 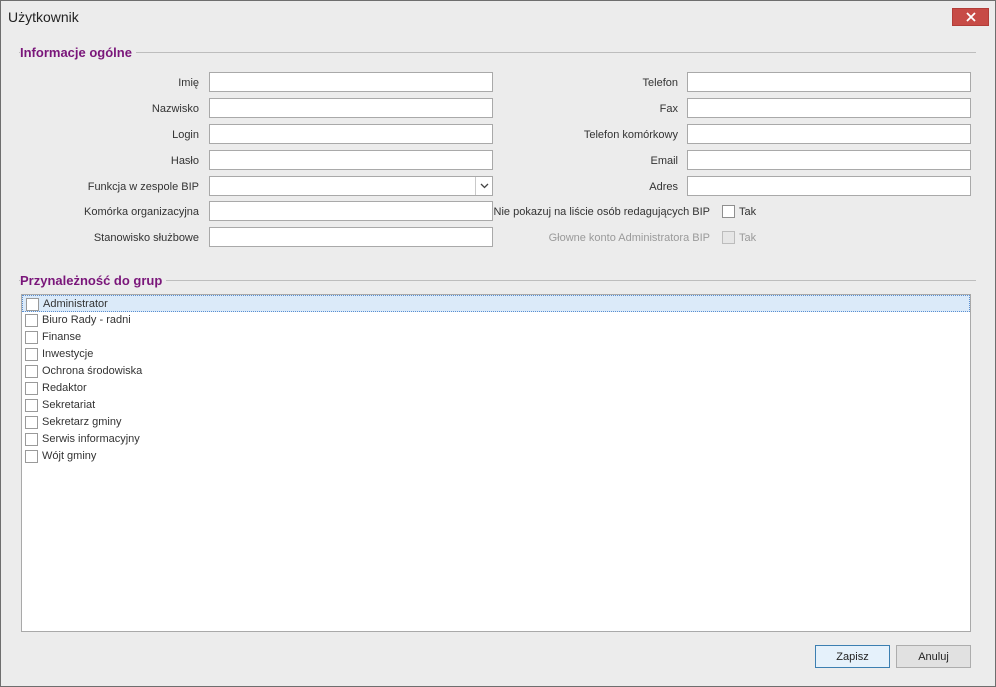 I want to click on hide-on-list-check-label: Tak, so click(x=748, y=212).